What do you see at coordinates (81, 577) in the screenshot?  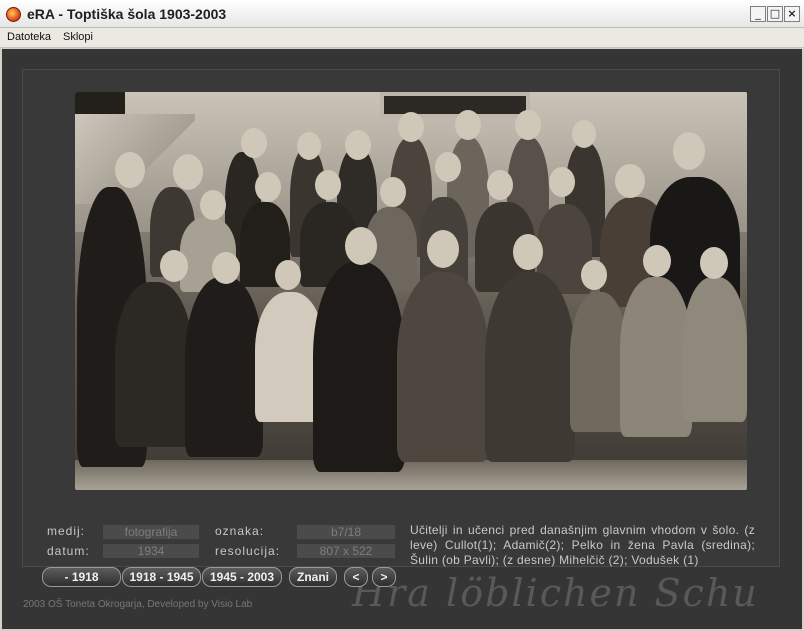 I see `period-before-1918-button: - 1918` at bounding box center [81, 577].